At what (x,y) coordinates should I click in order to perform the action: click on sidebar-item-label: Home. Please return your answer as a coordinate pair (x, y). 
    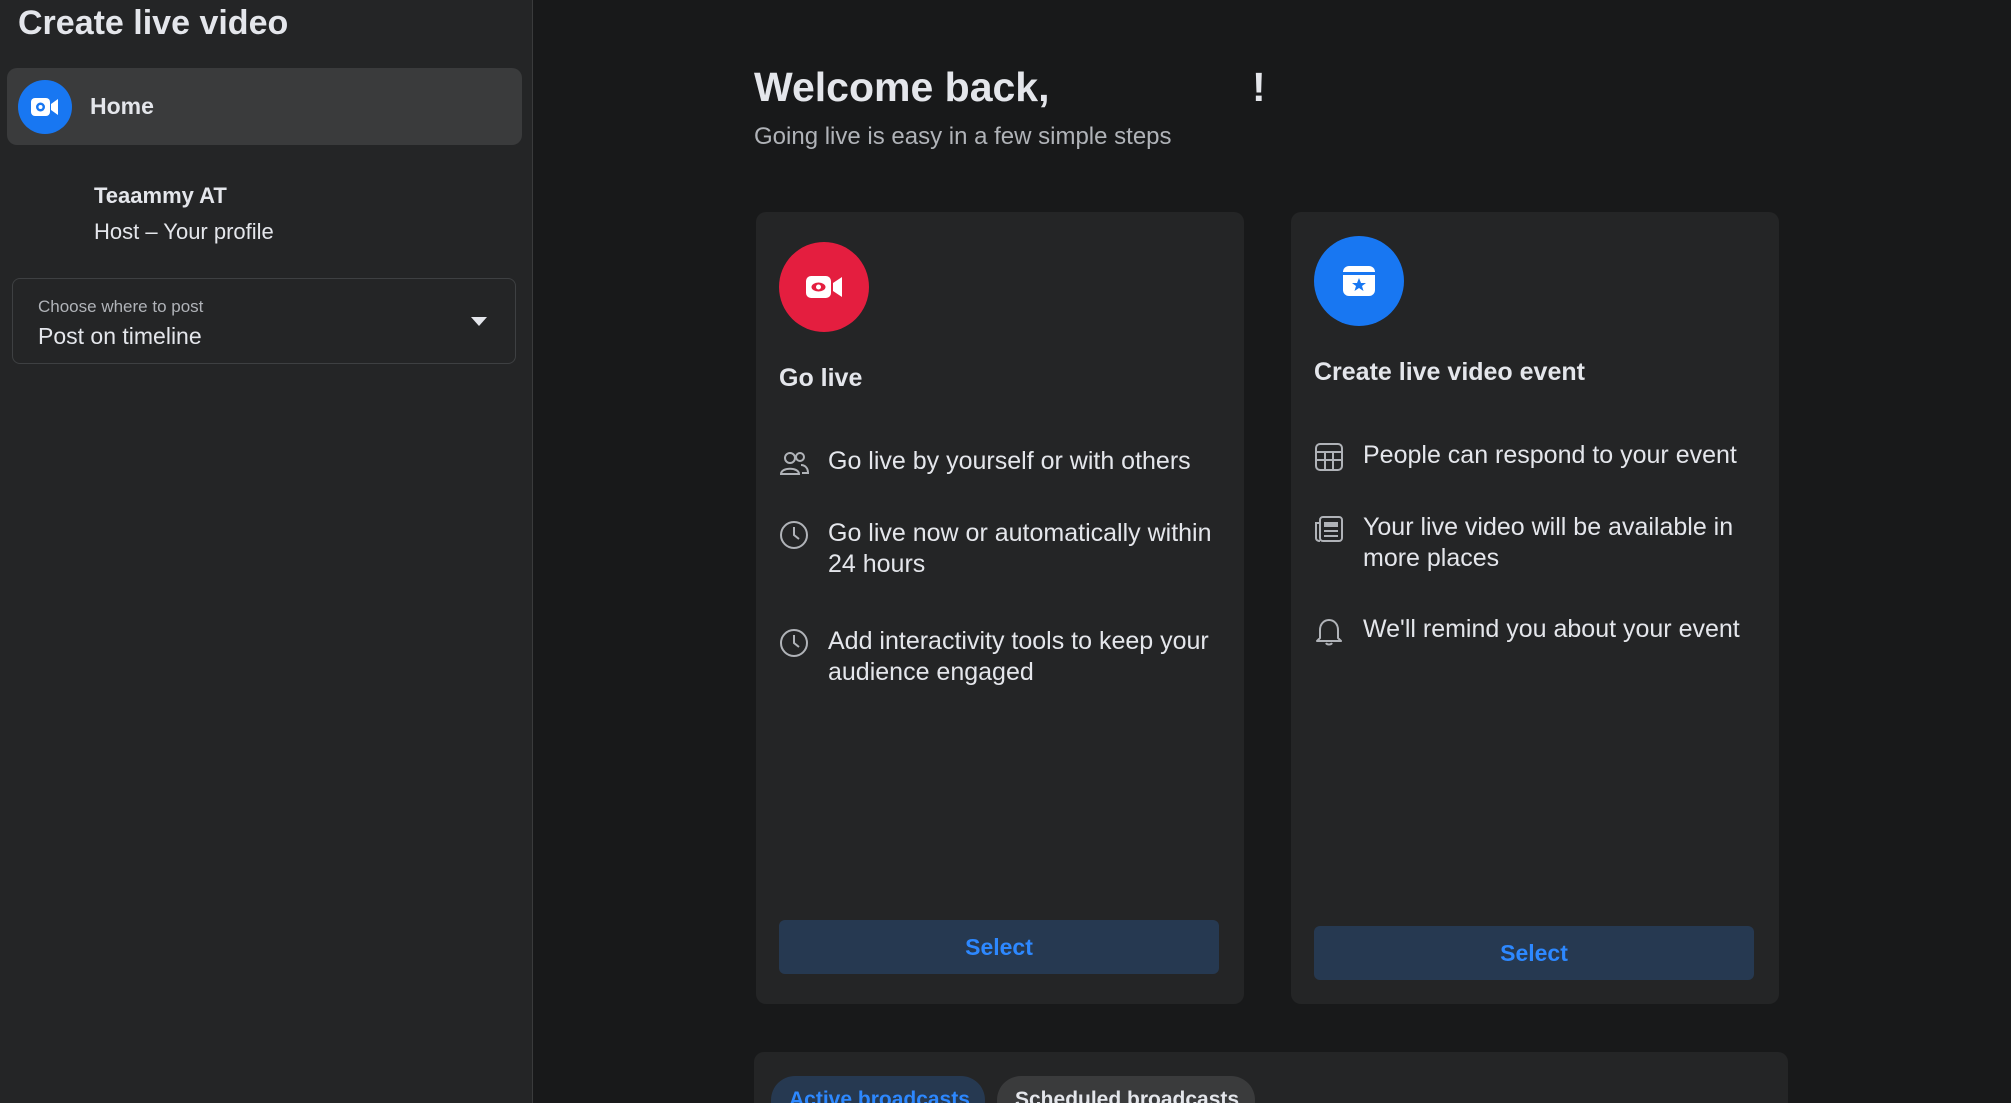
    Looking at the image, I should click on (122, 106).